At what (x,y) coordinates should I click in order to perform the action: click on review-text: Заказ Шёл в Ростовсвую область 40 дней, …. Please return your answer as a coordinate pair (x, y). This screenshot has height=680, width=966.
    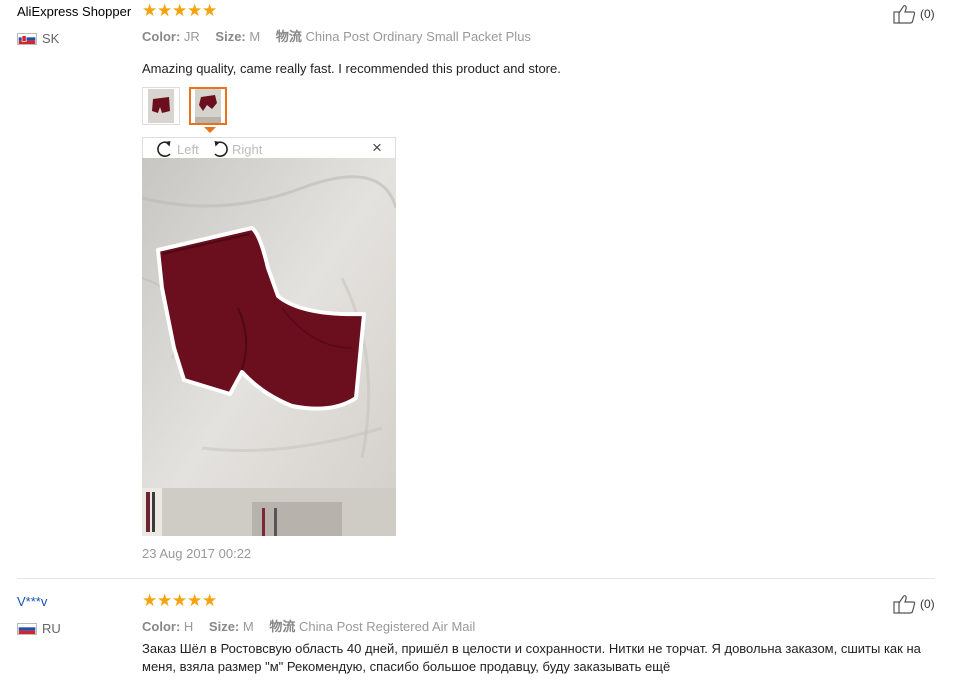
    Looking at the image, I should click on (531, 657).